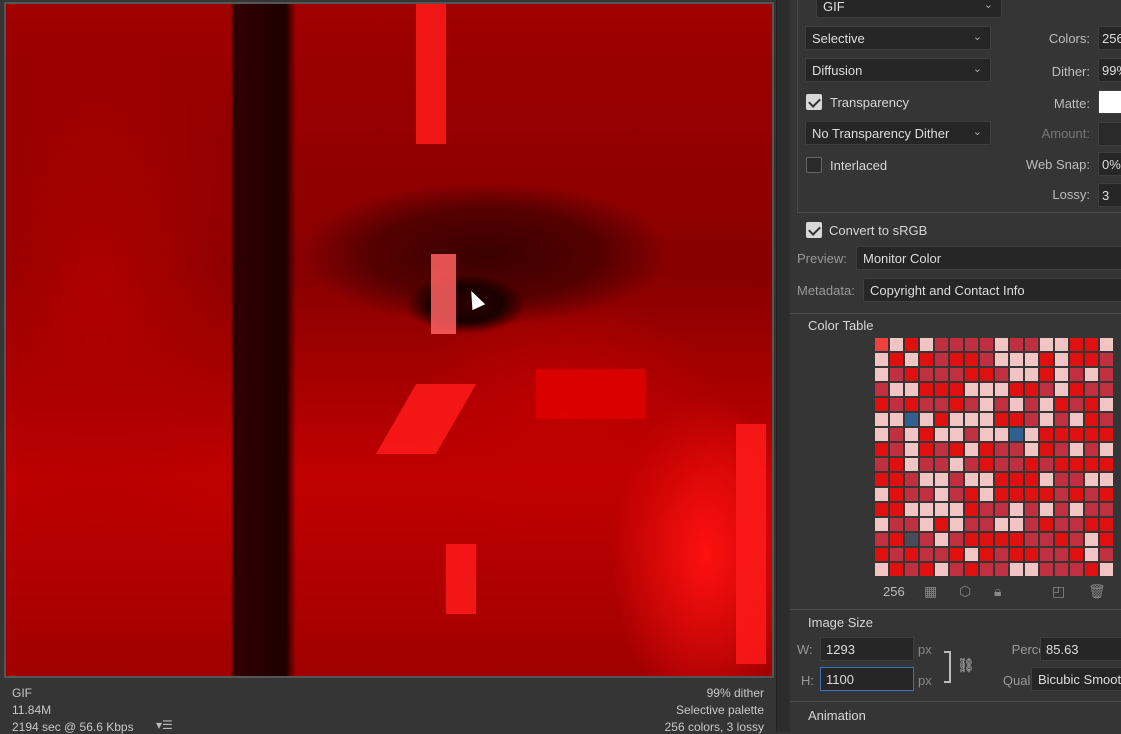  What do you see at coordinates (1076, 679) in the screenshot?
I see `quality-select: Bicubic Smooth` at bounding box center [1076, 679].